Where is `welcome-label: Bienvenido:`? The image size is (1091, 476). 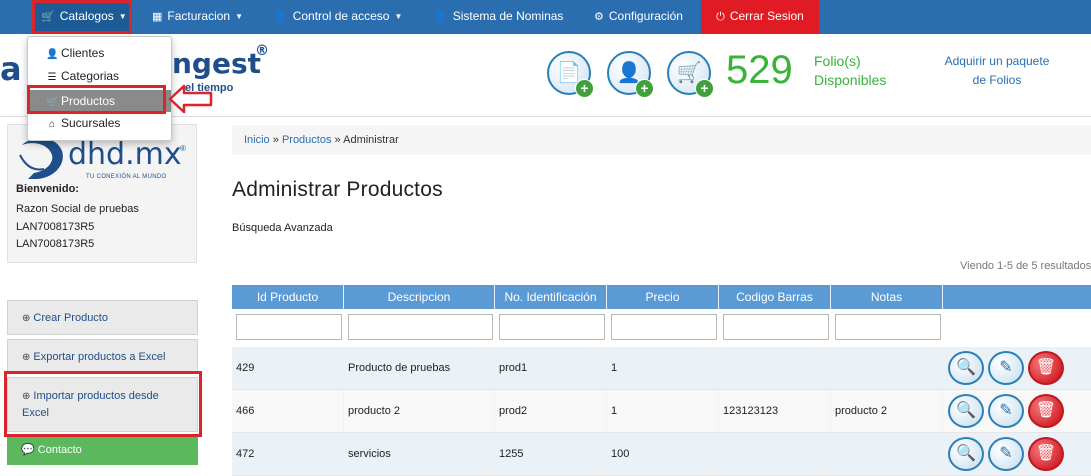
welcome-label: Bienvenido: is located at coordinates (47, 189).